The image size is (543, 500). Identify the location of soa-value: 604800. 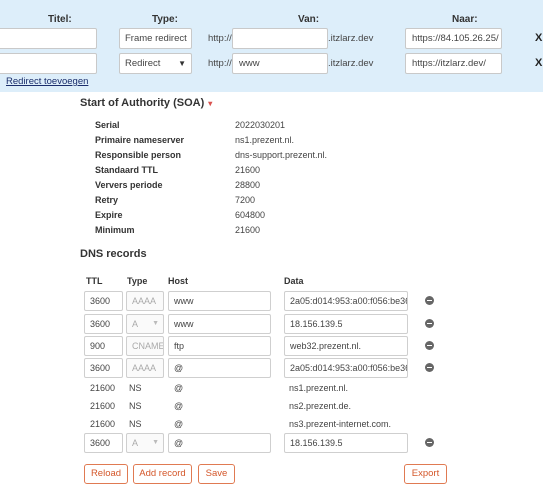
(250, 215).